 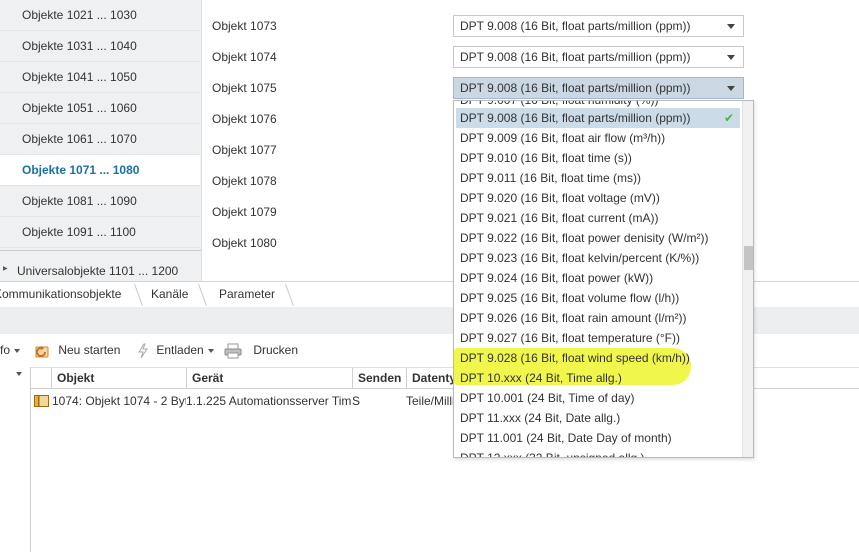 What do you see at coordinates (43, 350) in the screenshot?
I see `restart-icon` at bounding box center [43, 350].